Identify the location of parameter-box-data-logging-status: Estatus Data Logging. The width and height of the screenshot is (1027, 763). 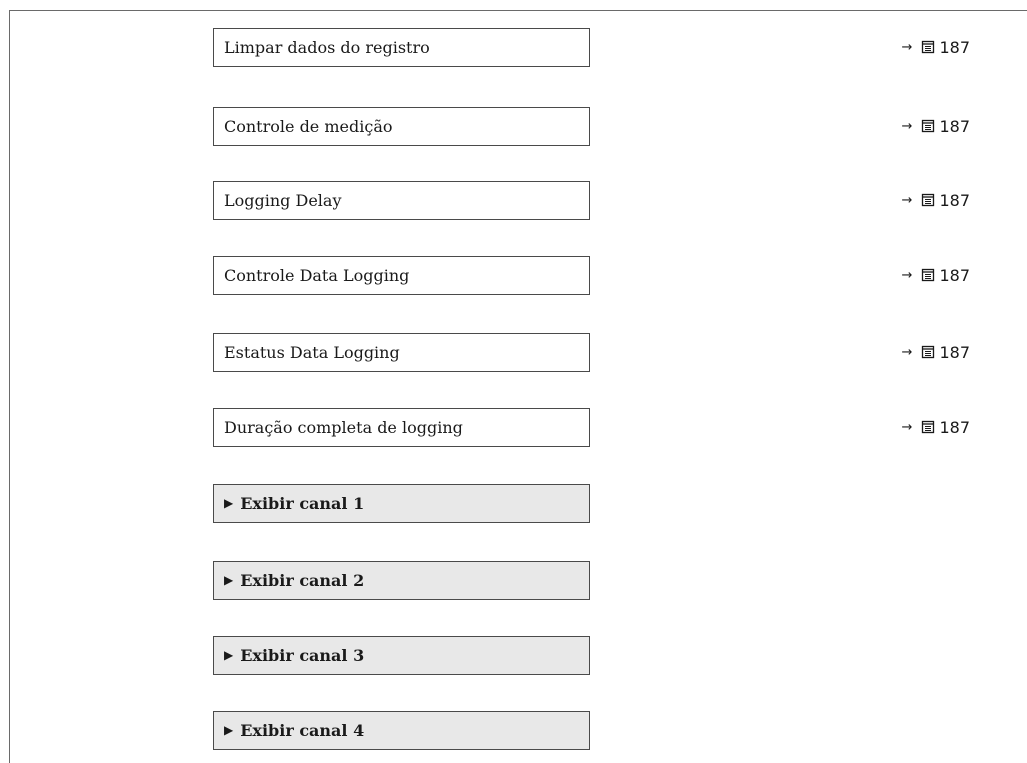
(401, 352).